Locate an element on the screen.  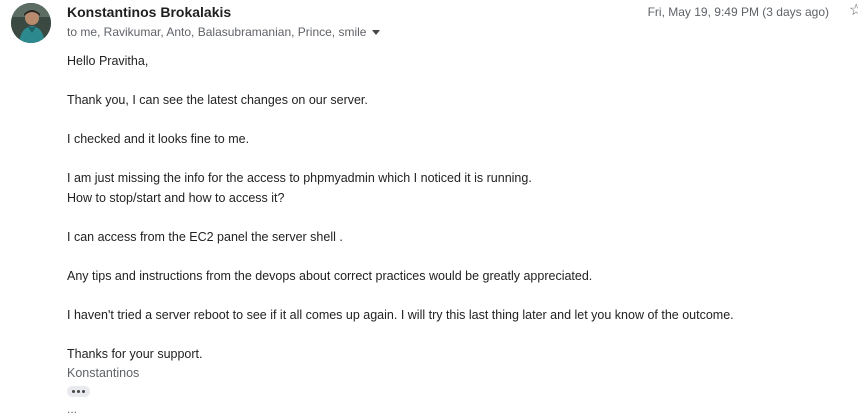
body-line: How to stop/start and how to access it? is located at coordinates (176, 197).